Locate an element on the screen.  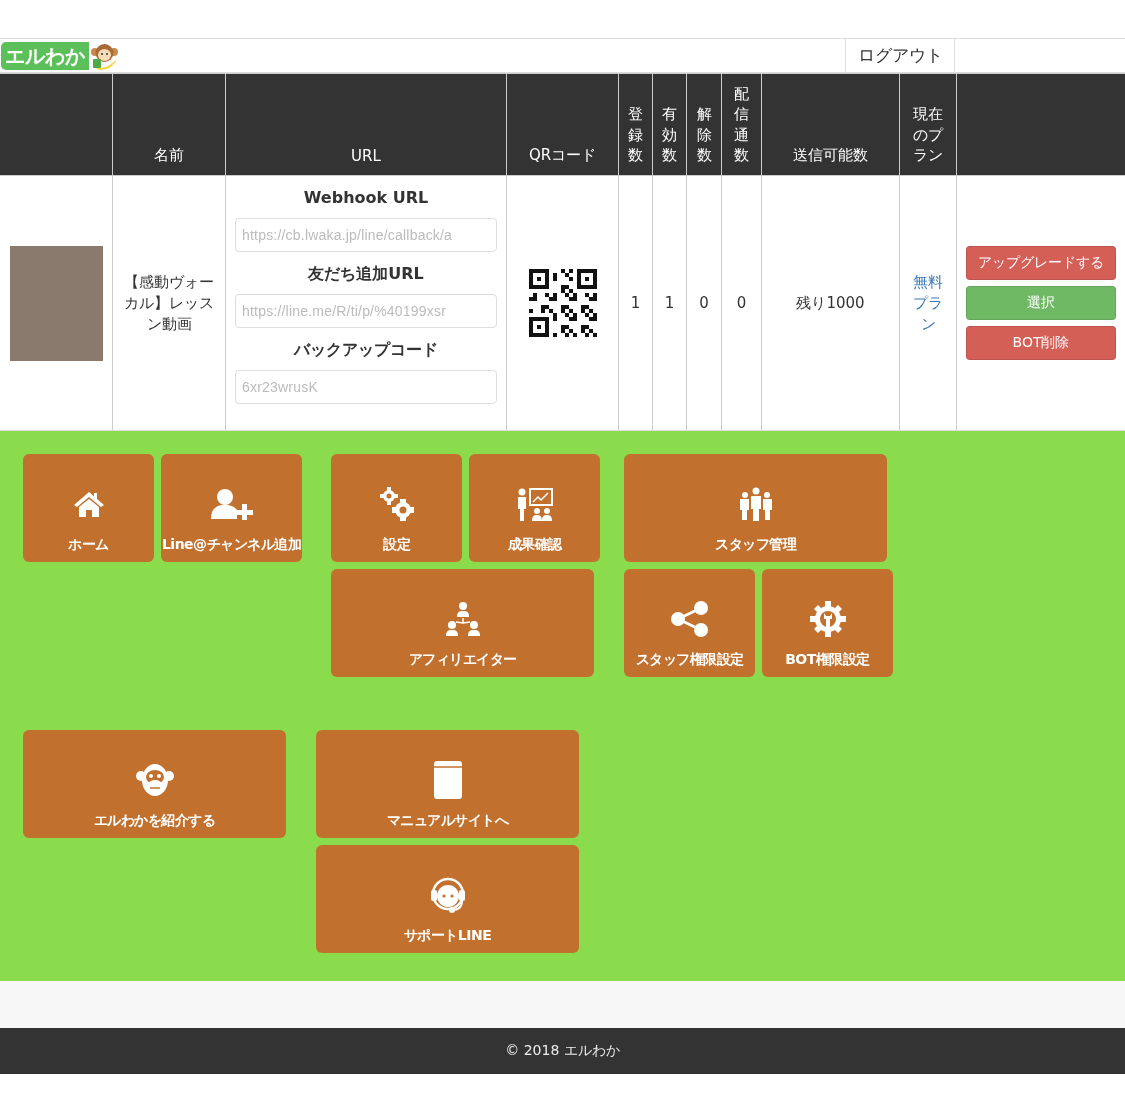
team-icon is located at coordinates (755, 504).